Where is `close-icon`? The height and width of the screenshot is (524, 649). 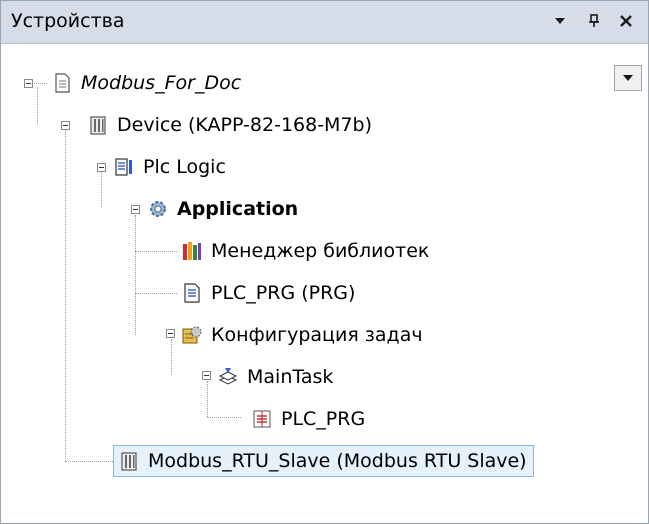
close-icon is located at coordinates (626, 21).